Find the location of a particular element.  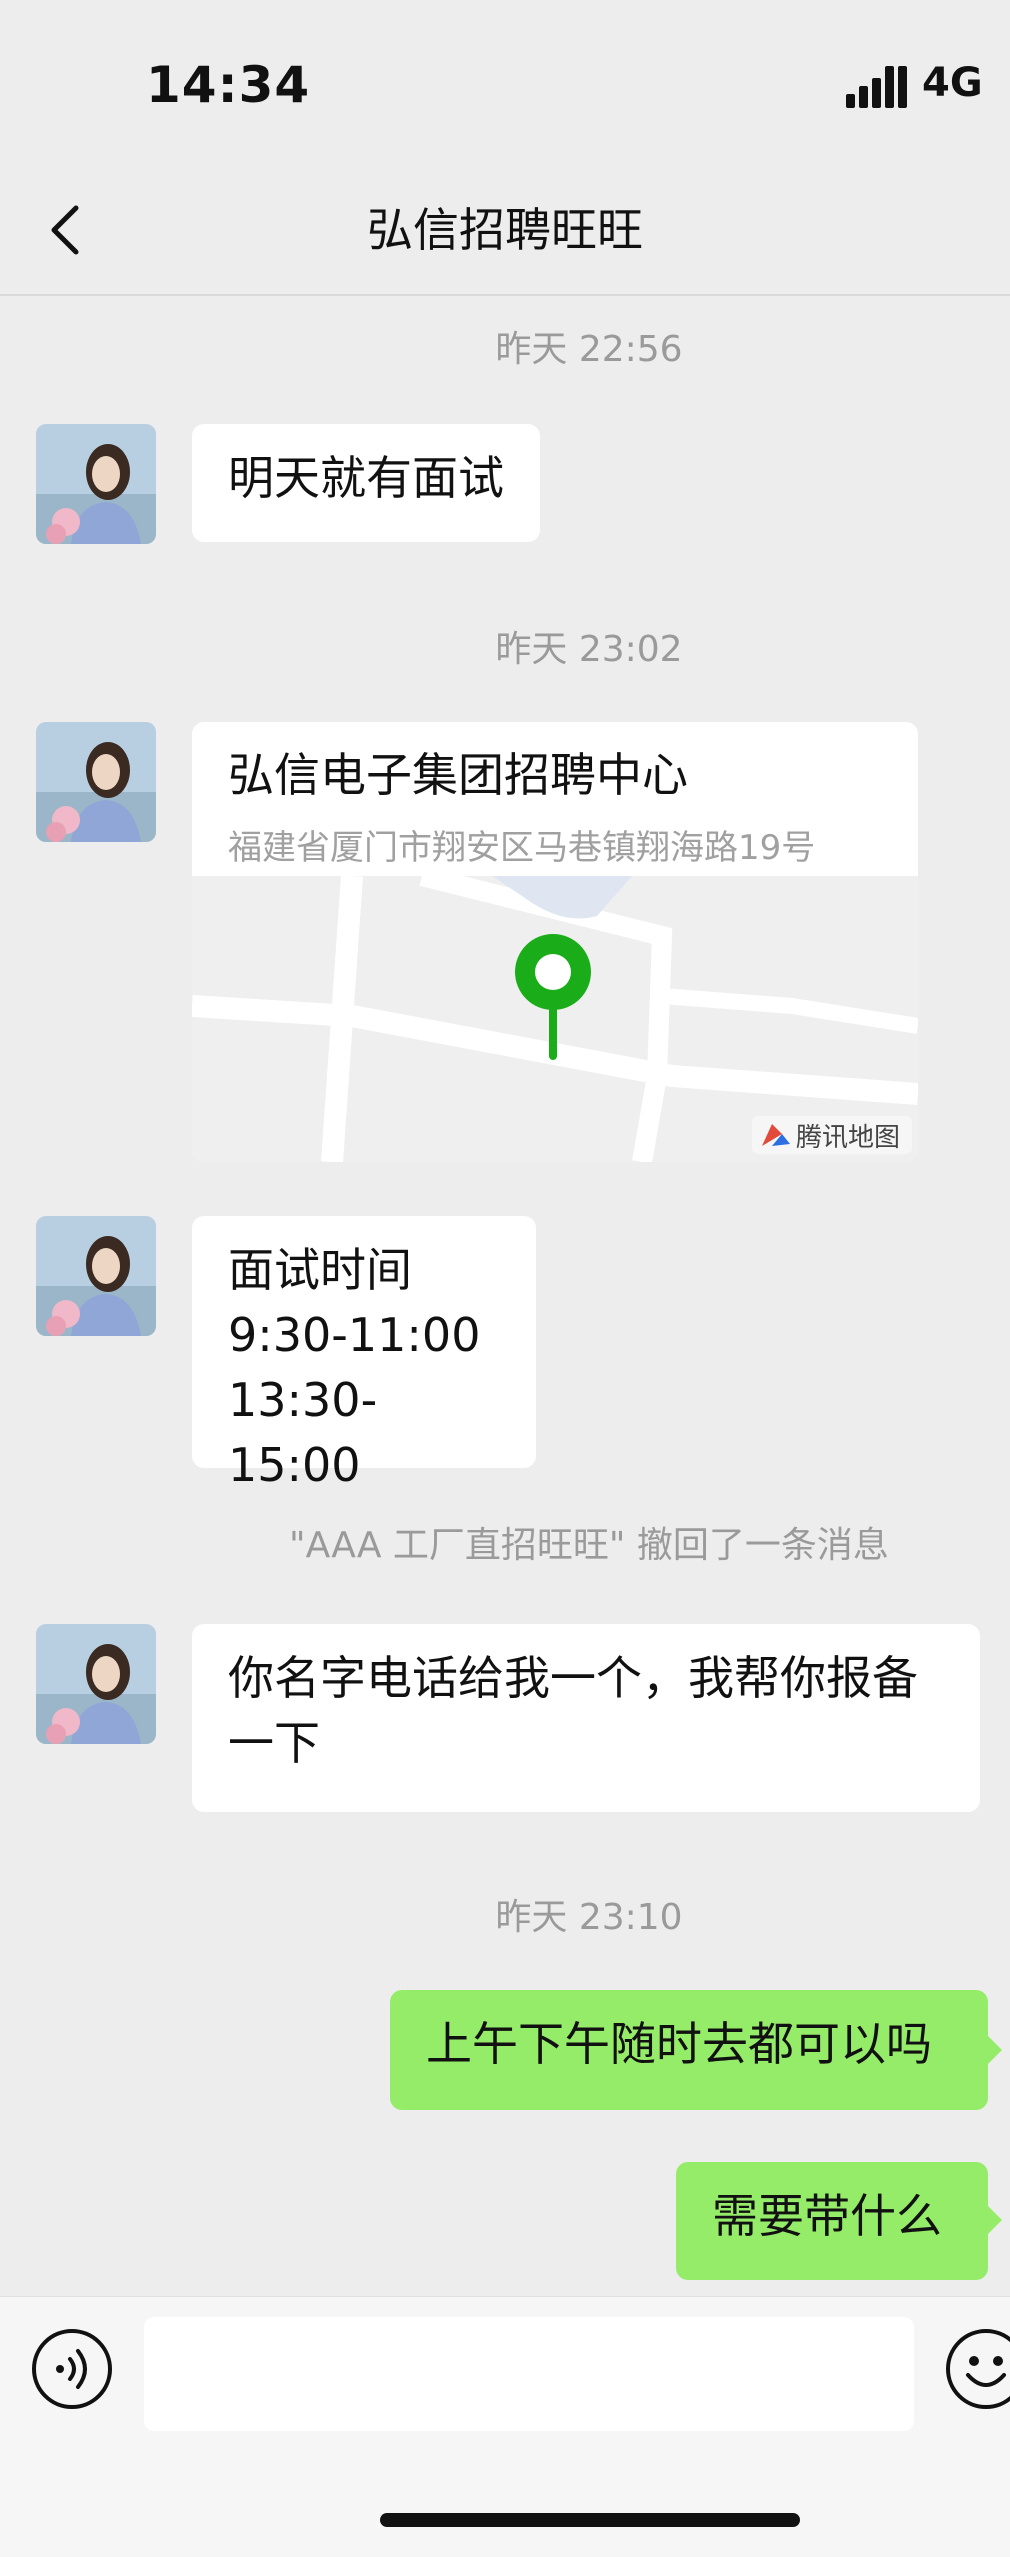

message-text: 上午下午随时去都可以吗 is located at coordinates (679, 2044).